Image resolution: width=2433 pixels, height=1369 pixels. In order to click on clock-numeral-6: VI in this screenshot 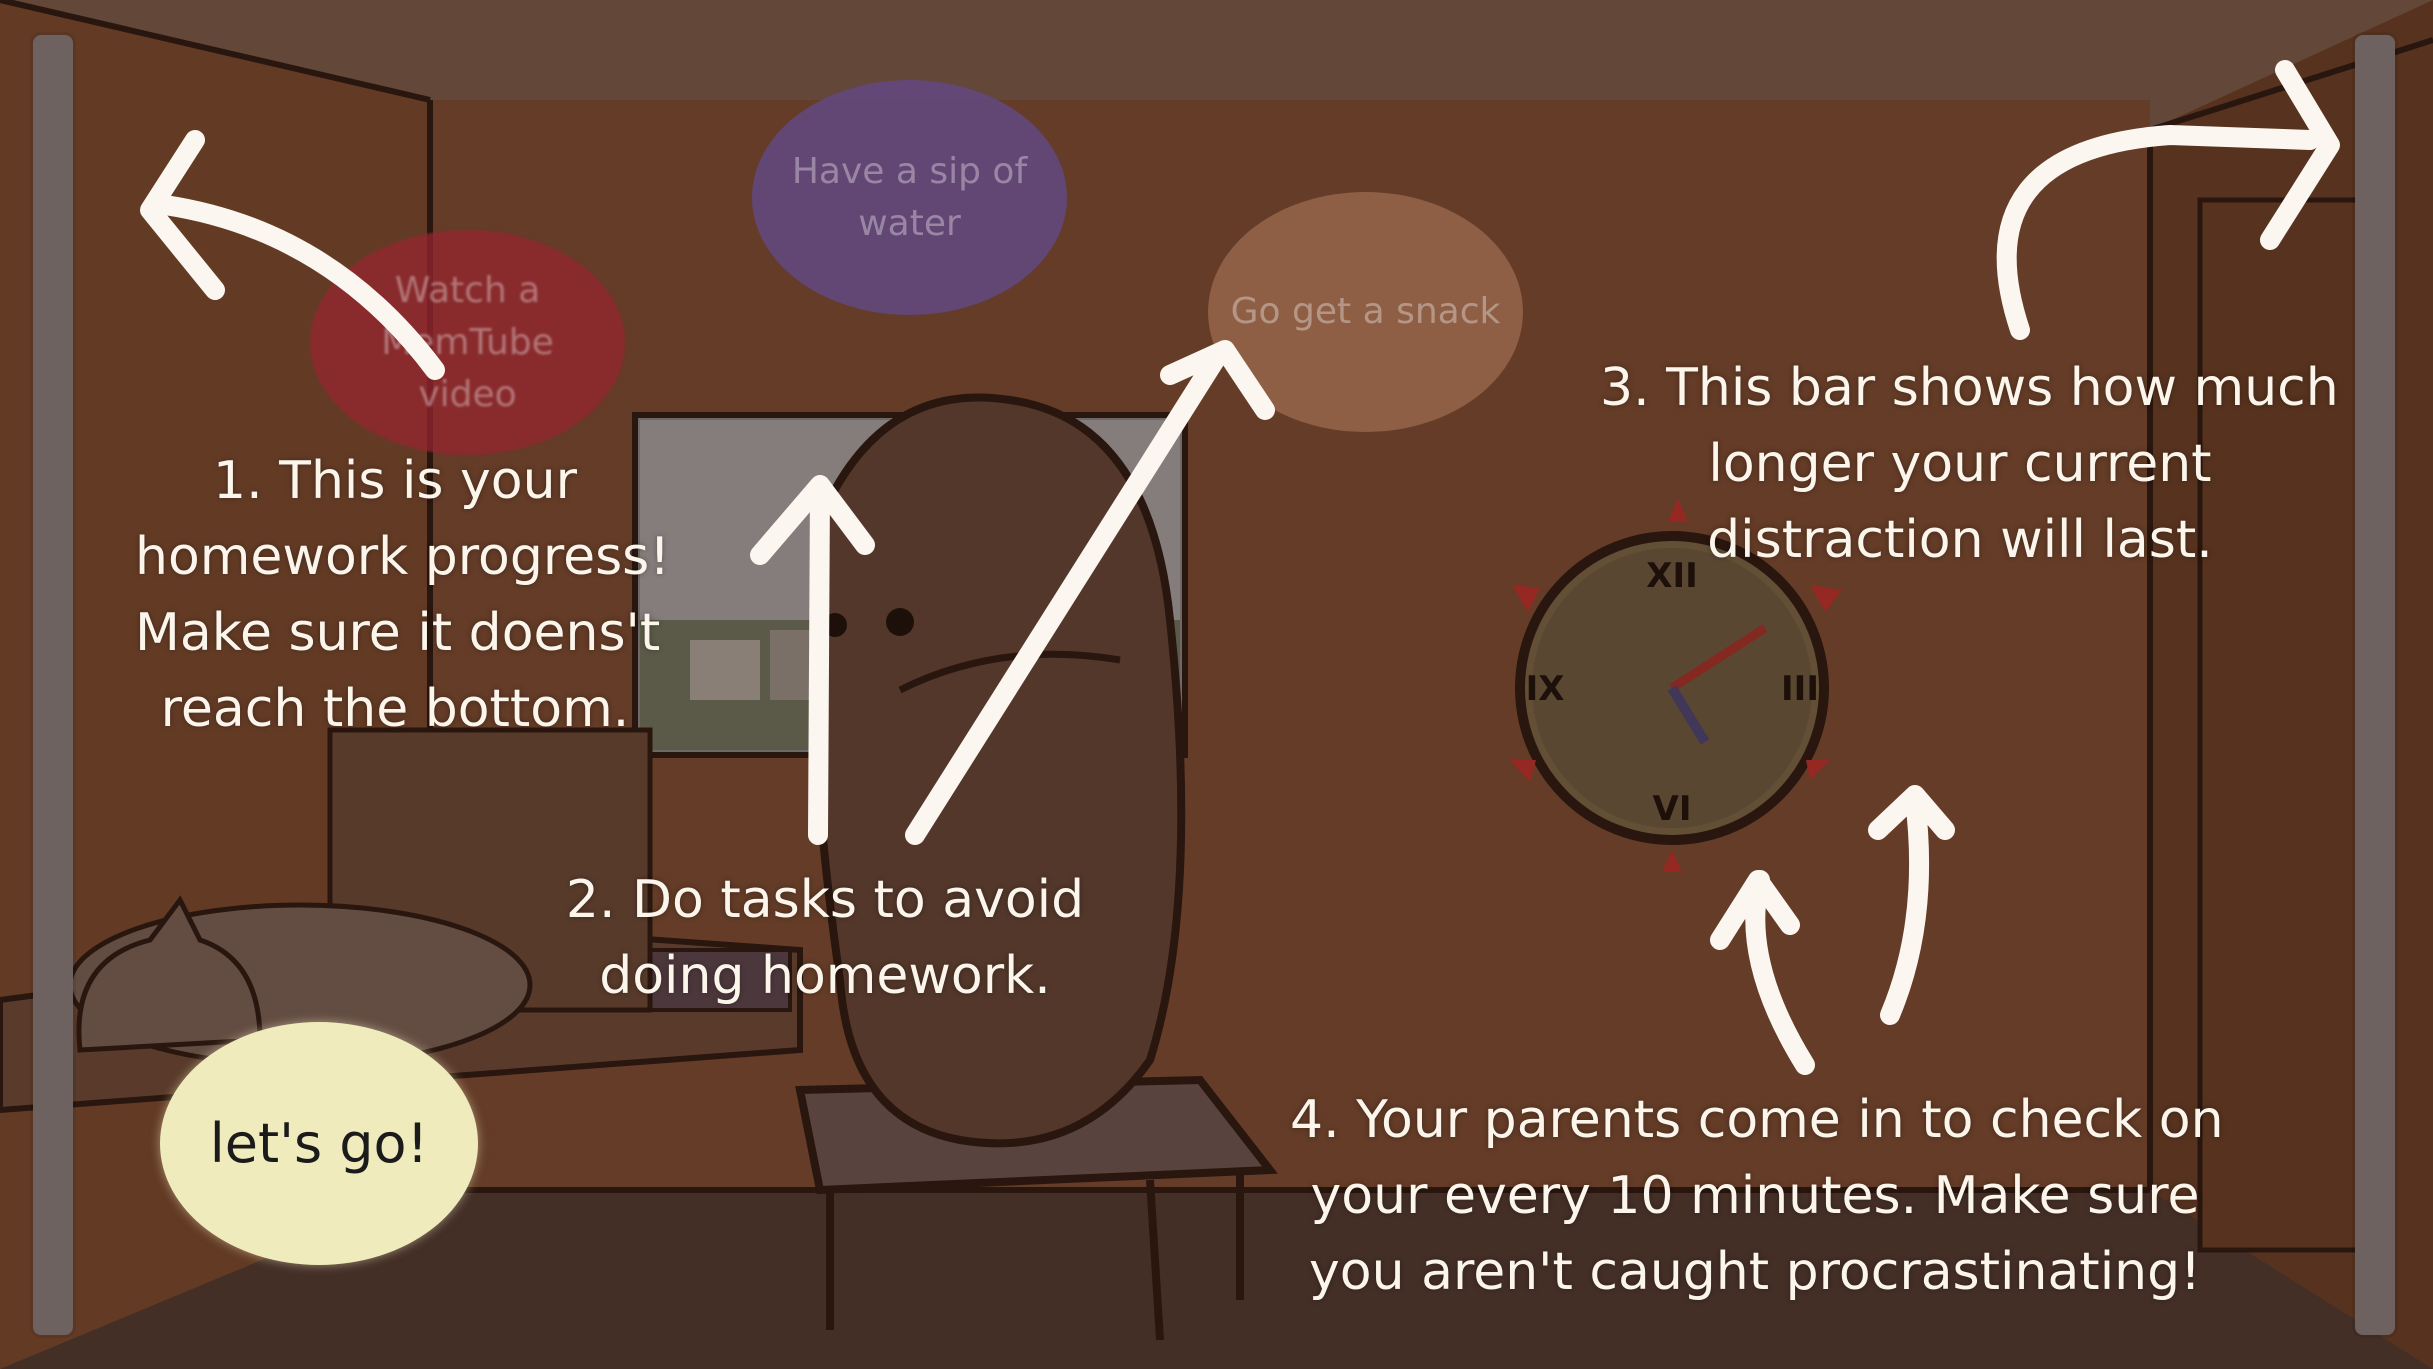, I will do `click(1672, 809)`.